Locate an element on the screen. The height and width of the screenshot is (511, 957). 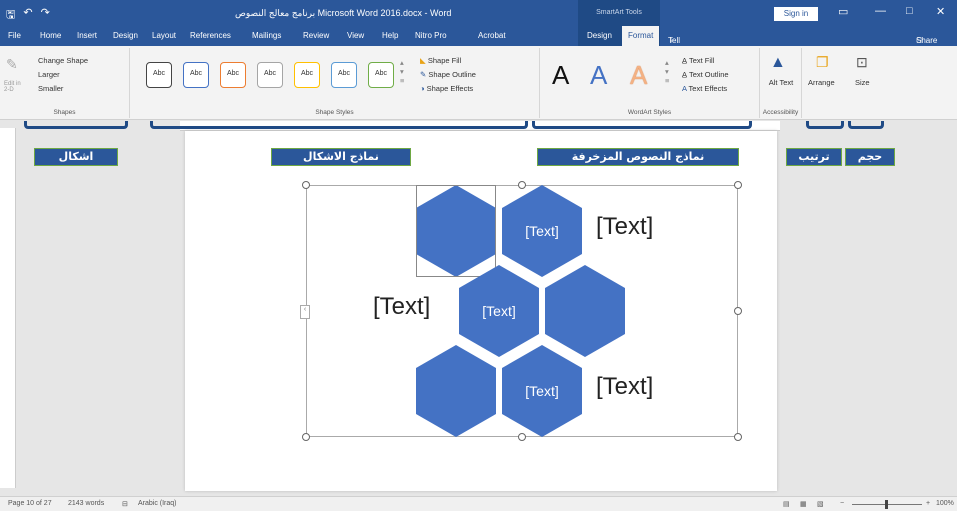
tab-format: Format is located at coordinates (641, 36).